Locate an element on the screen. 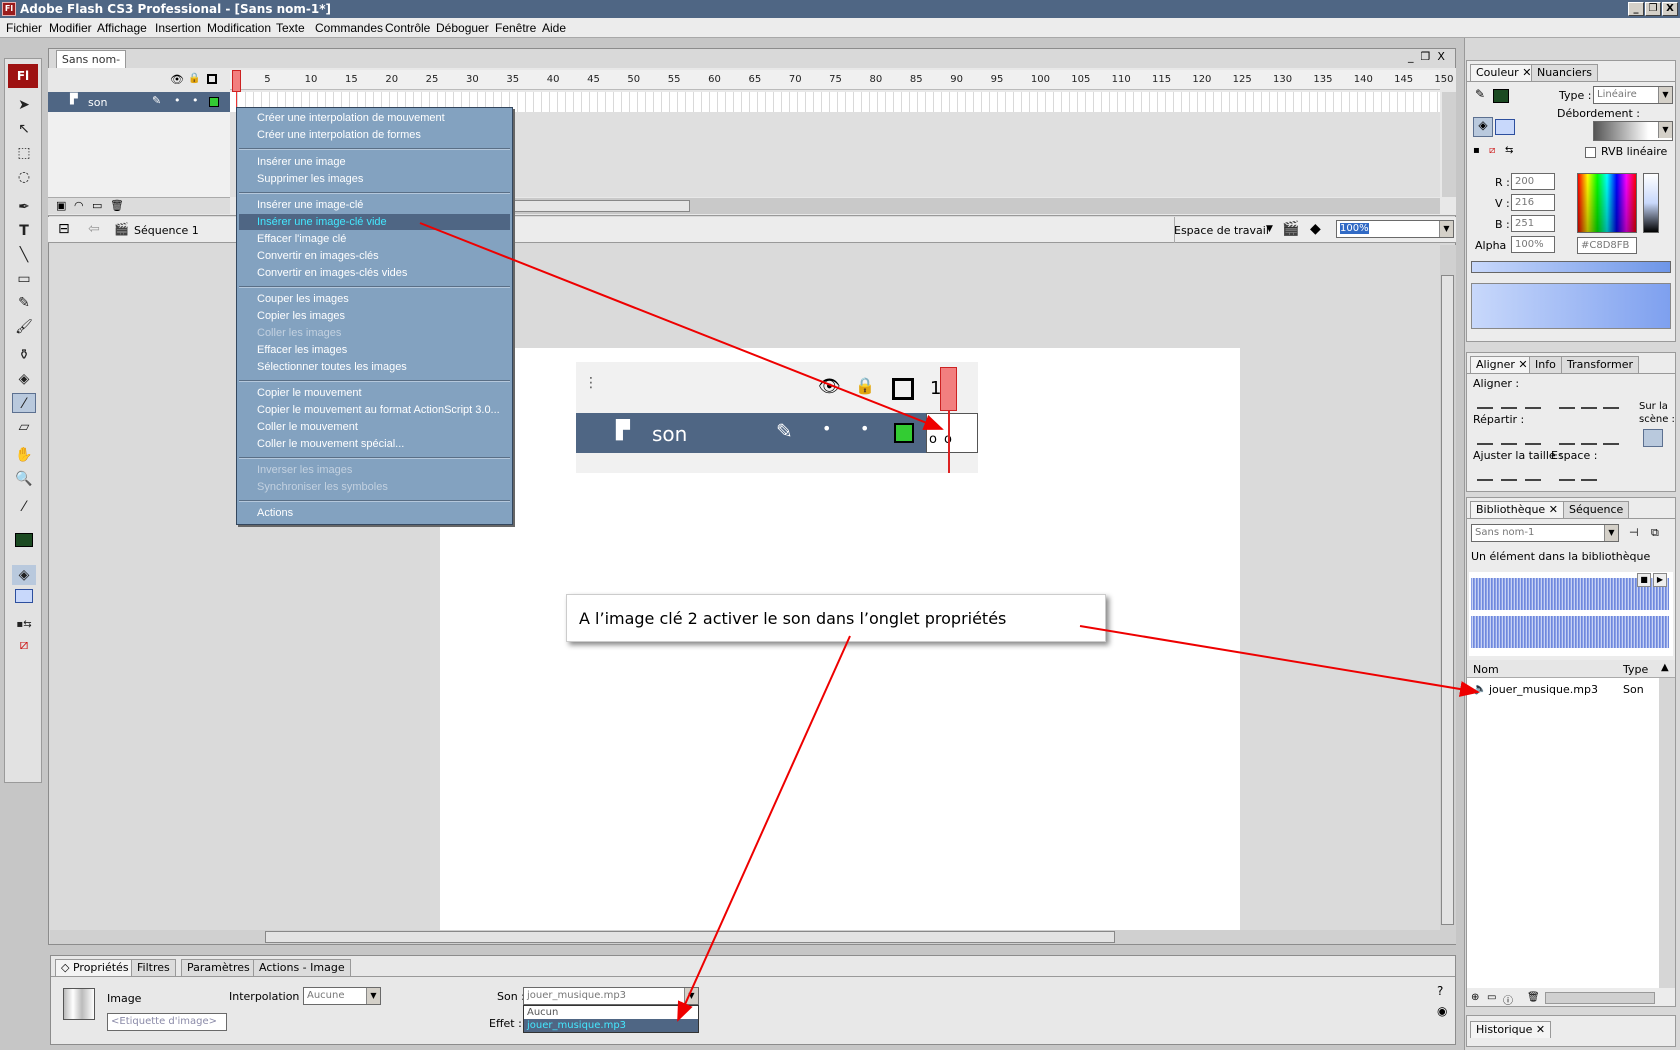 This screenshot has width=1680, height=1050. workspace-dropdown-icon: ▼ is located at coordinates (1269, 229).